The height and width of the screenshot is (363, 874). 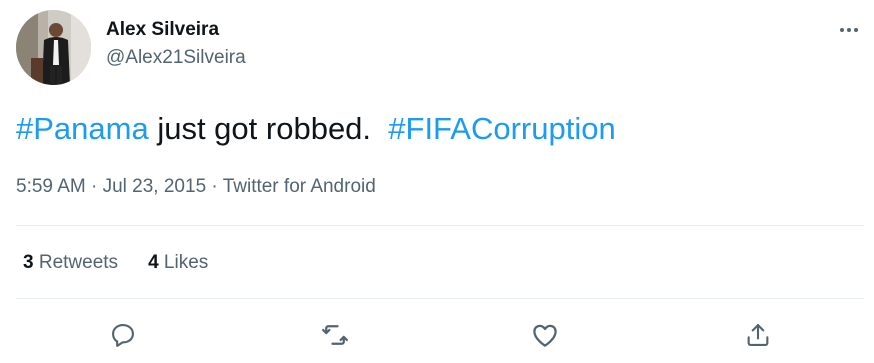 I want to click on likes-count: 4, so click(x=153, y=262).